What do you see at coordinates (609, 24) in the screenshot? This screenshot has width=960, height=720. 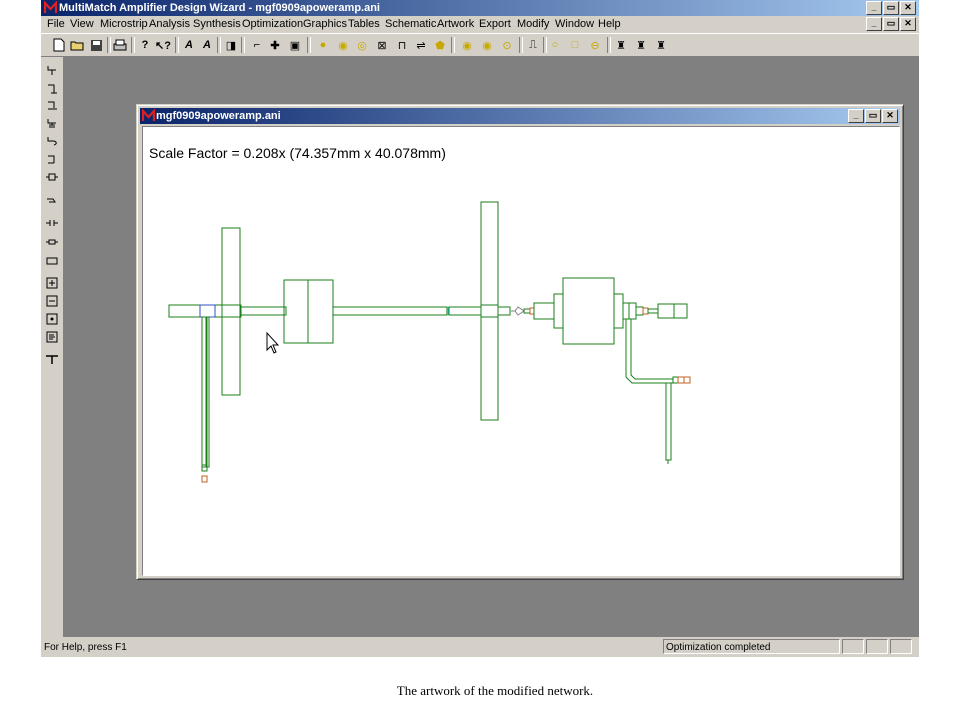 I see `menu-help: Help` at bounding box center [609, 24].